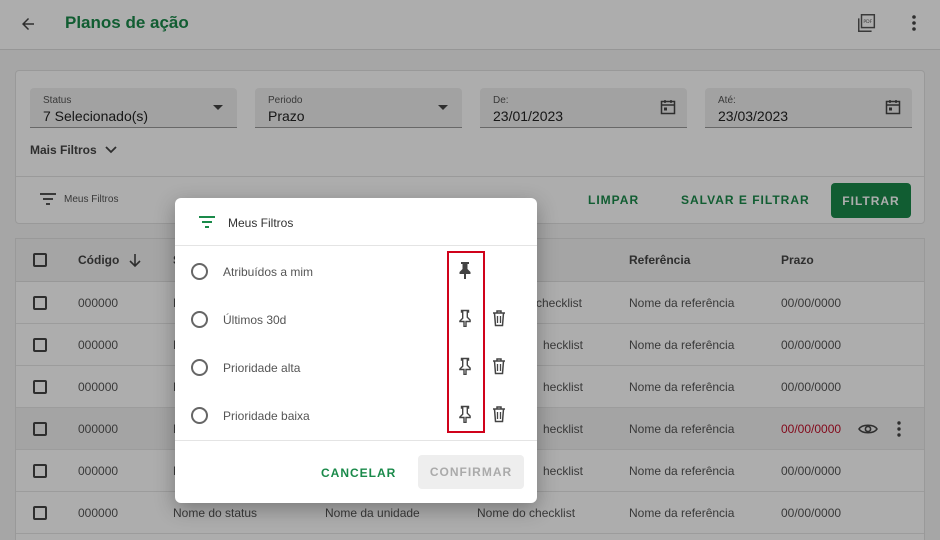 Image resolution: width=940 pixels, height=540 pixels. Describe the element at coordinates (207, 222) in the screenshot. I see `filter-list-icon` at that location.